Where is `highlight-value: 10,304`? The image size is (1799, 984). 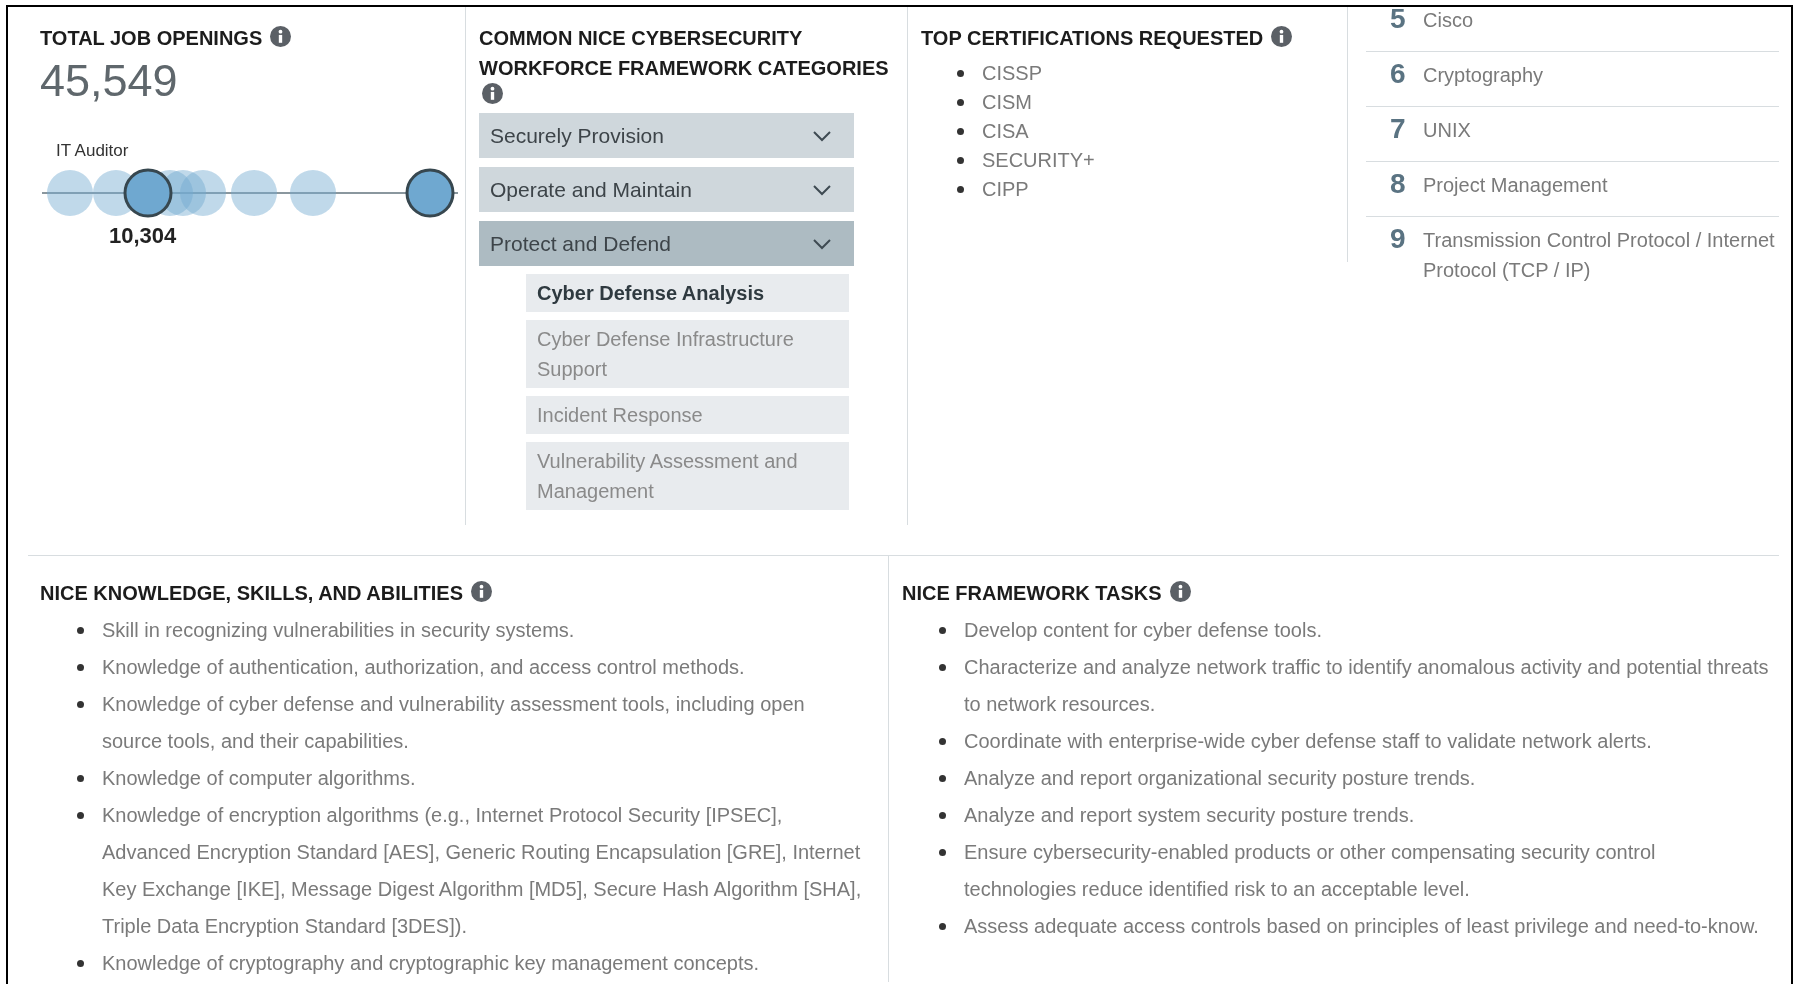 highlight-value: 10,304 is located at coordinates (143, 236).